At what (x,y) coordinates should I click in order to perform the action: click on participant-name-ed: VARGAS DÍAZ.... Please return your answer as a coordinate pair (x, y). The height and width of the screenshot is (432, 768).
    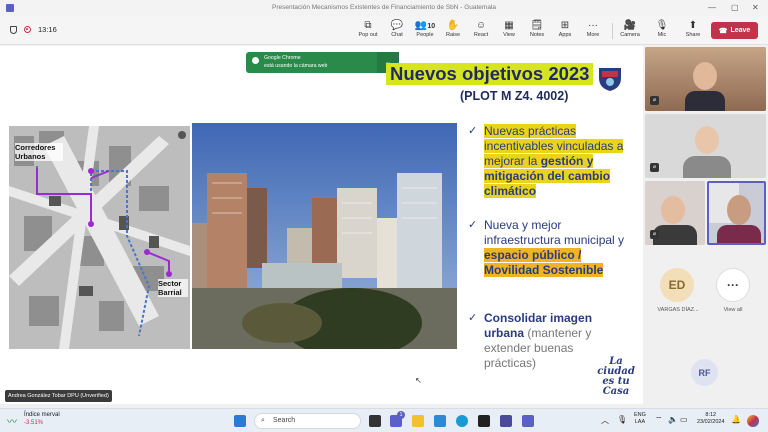
    Looking at the image, I should click on (678, 310).